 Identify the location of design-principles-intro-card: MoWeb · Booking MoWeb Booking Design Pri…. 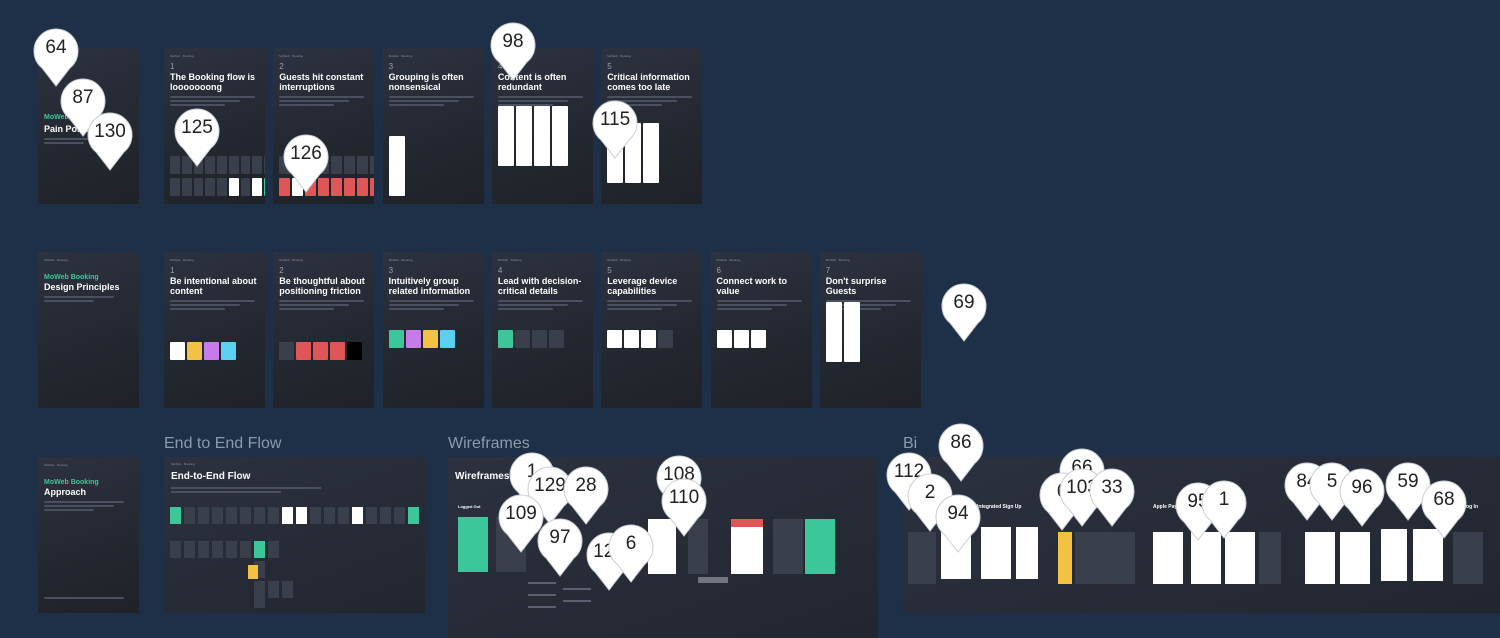
(88, 330).